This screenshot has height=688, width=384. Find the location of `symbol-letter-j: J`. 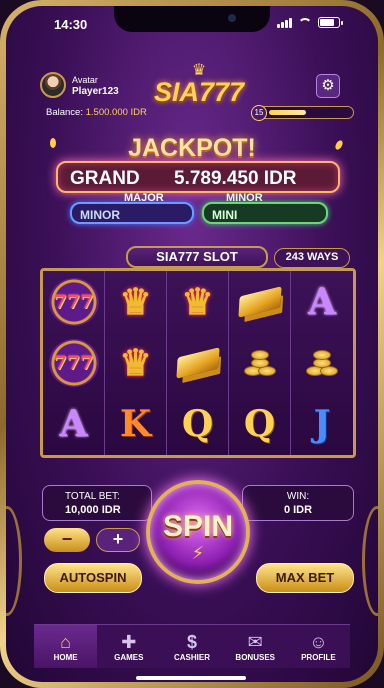

symbol-letter-j: J is located at coordinates (322, 424).